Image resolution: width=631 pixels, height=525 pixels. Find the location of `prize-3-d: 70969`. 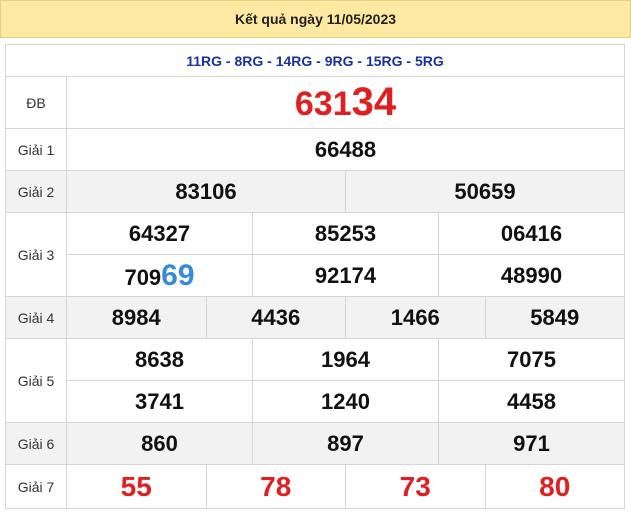

prize-3-d: 70969 is located at coordinates (159, 275).